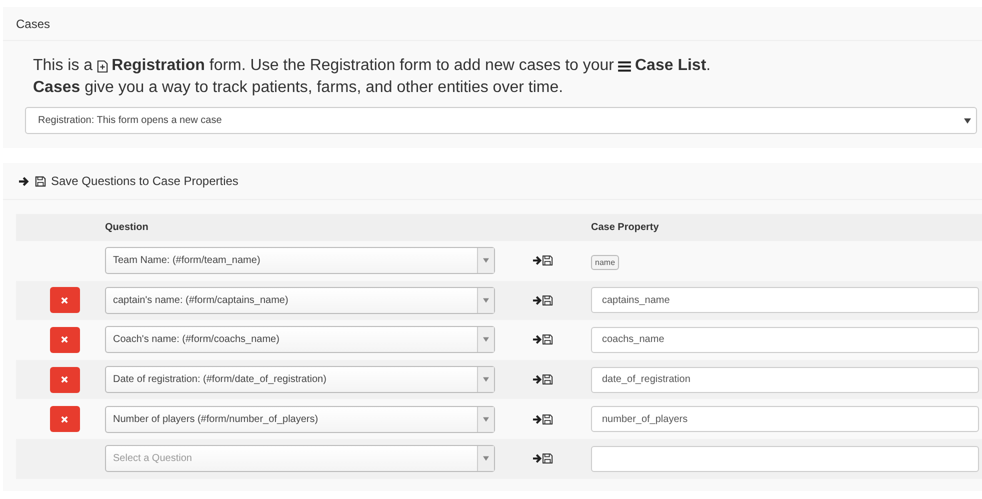  Describe the element at coordinates (126, 227) in the screenshot. I see `column-header: Question` at that location.